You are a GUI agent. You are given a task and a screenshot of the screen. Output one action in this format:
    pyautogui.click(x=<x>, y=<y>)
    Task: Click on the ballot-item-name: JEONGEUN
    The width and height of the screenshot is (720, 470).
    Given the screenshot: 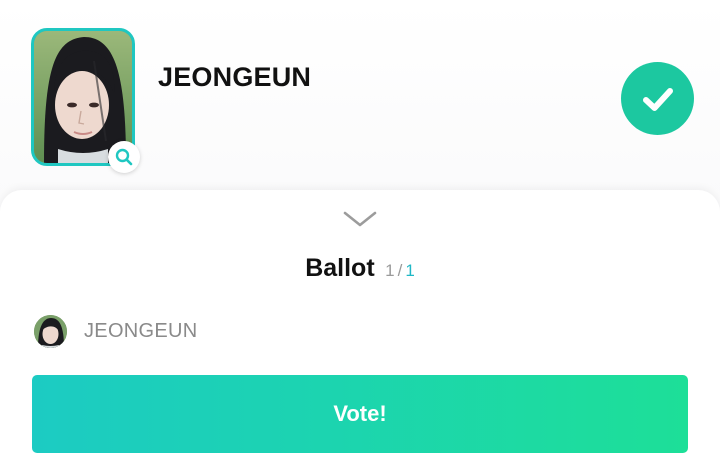 What is the action you would take?
    pyautogui.click(x=141, y=330)
    